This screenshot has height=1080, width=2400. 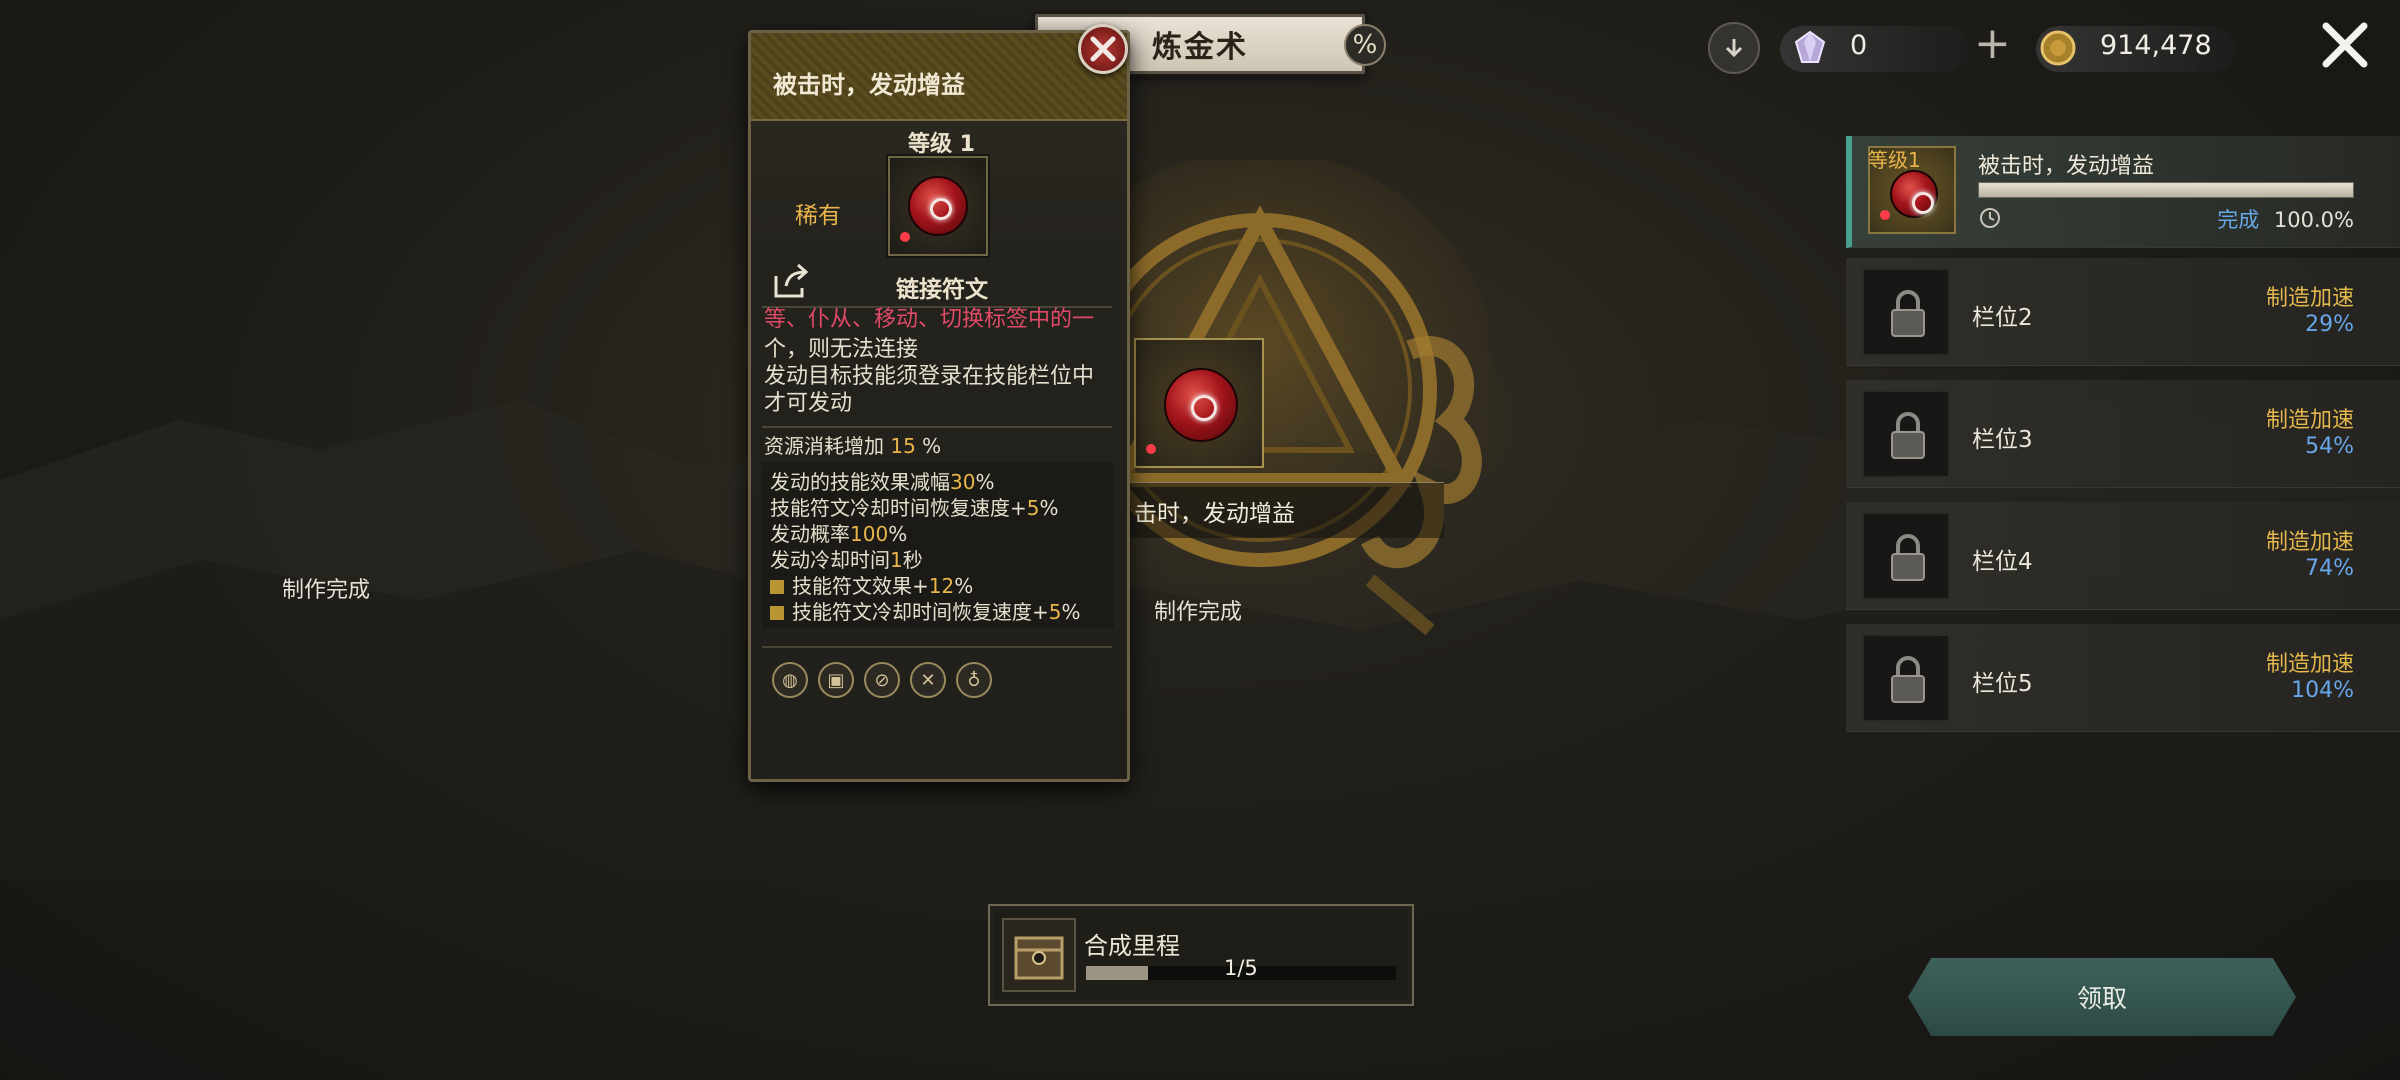 I want to click on craft-complete-label-center: 制作完成, so click(x=1198, y=612).